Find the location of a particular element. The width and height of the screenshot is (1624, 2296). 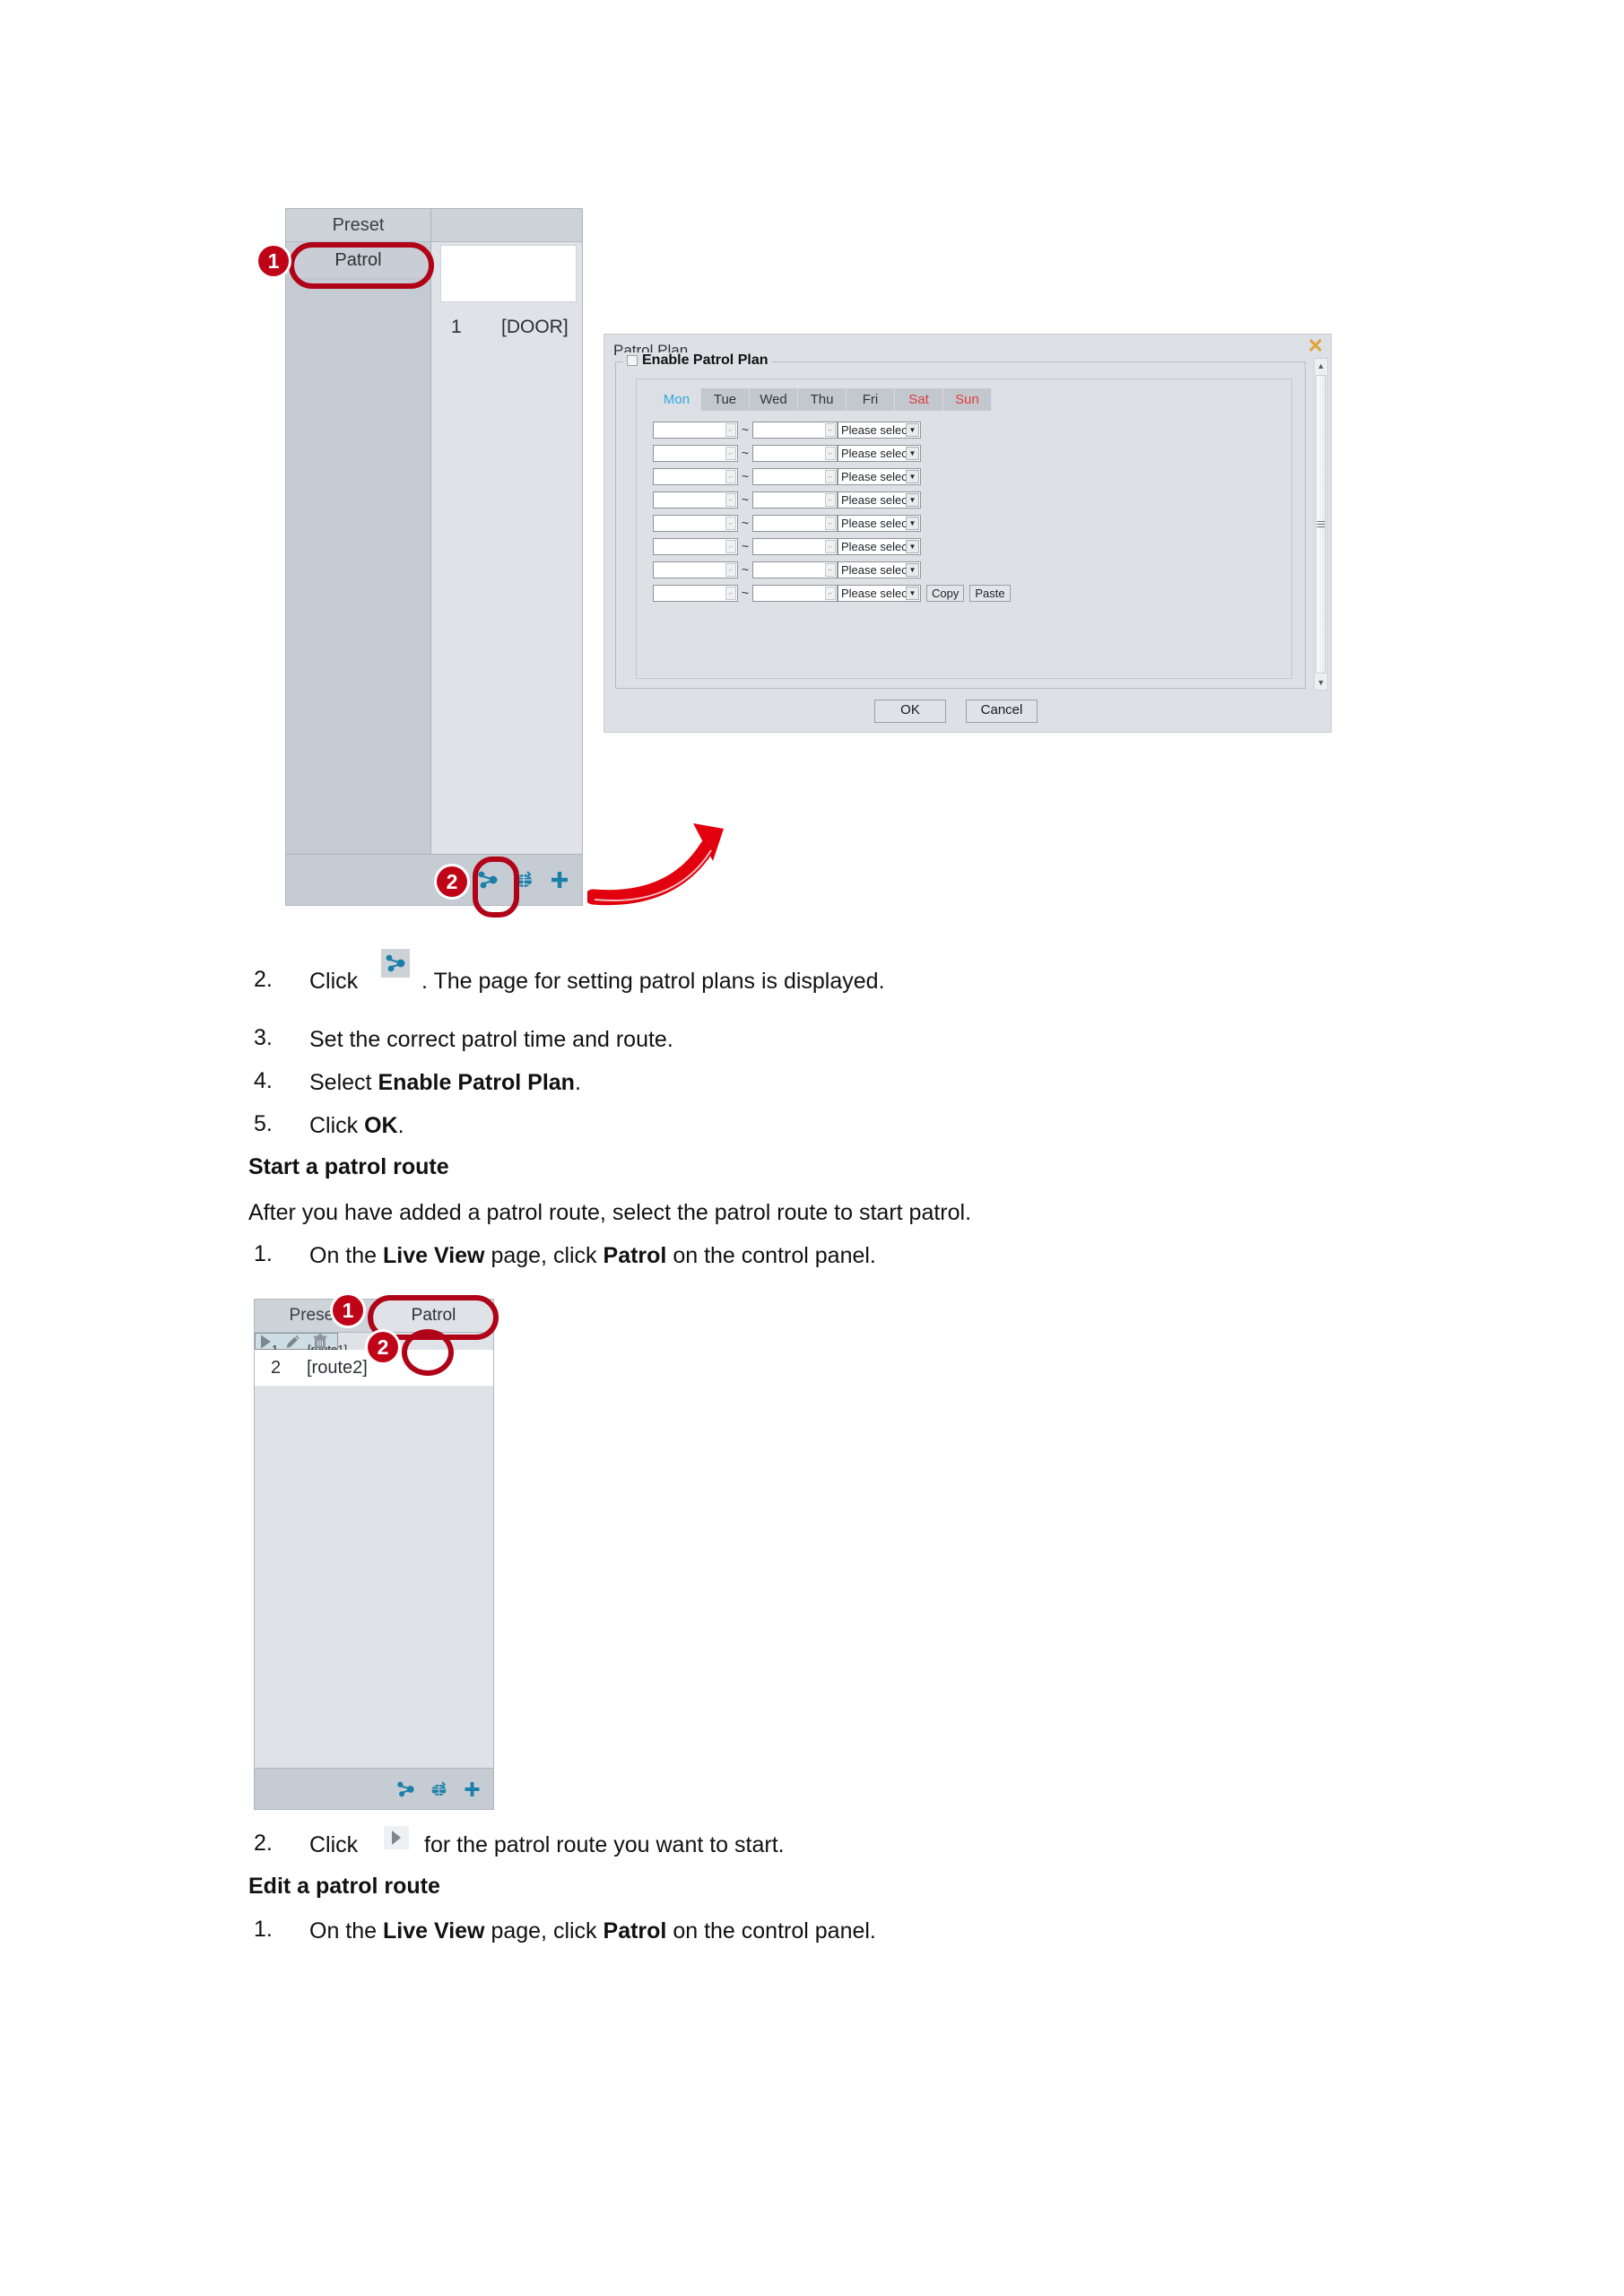

table-row: 1 [route1] is located at coordinates (301, 1344).